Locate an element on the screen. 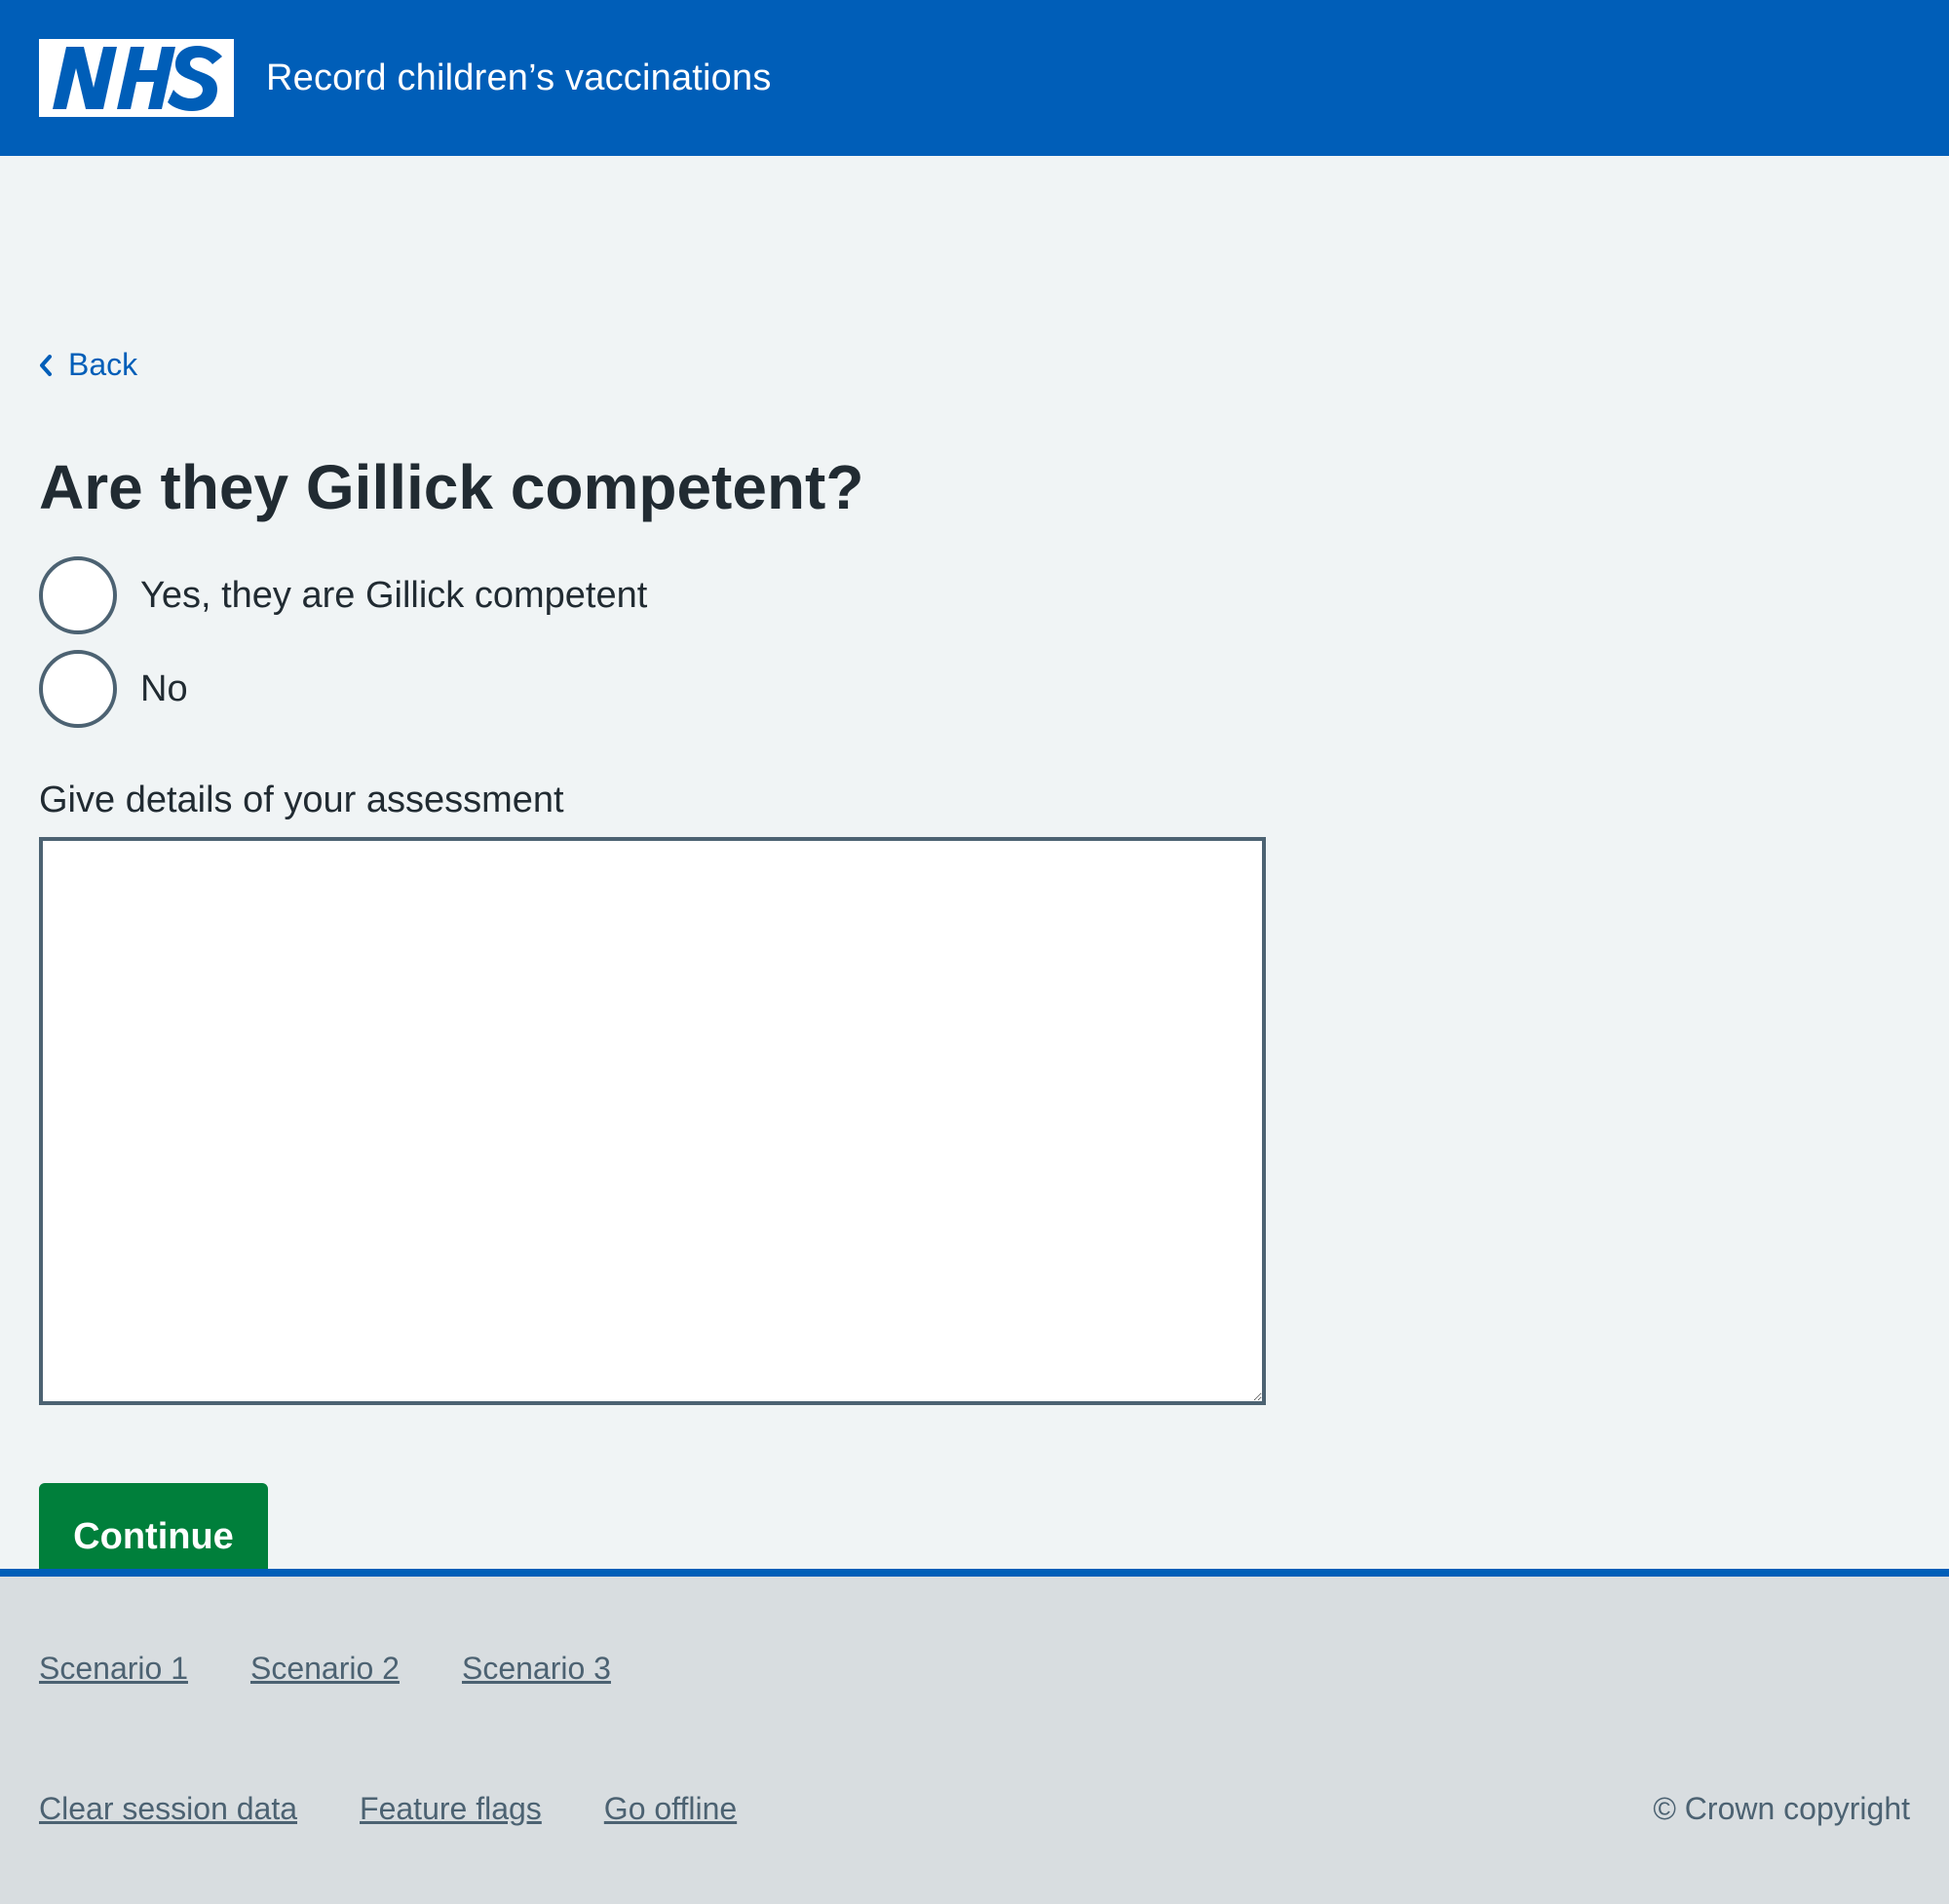  radio-button-no is located at coordinates (78, 689).